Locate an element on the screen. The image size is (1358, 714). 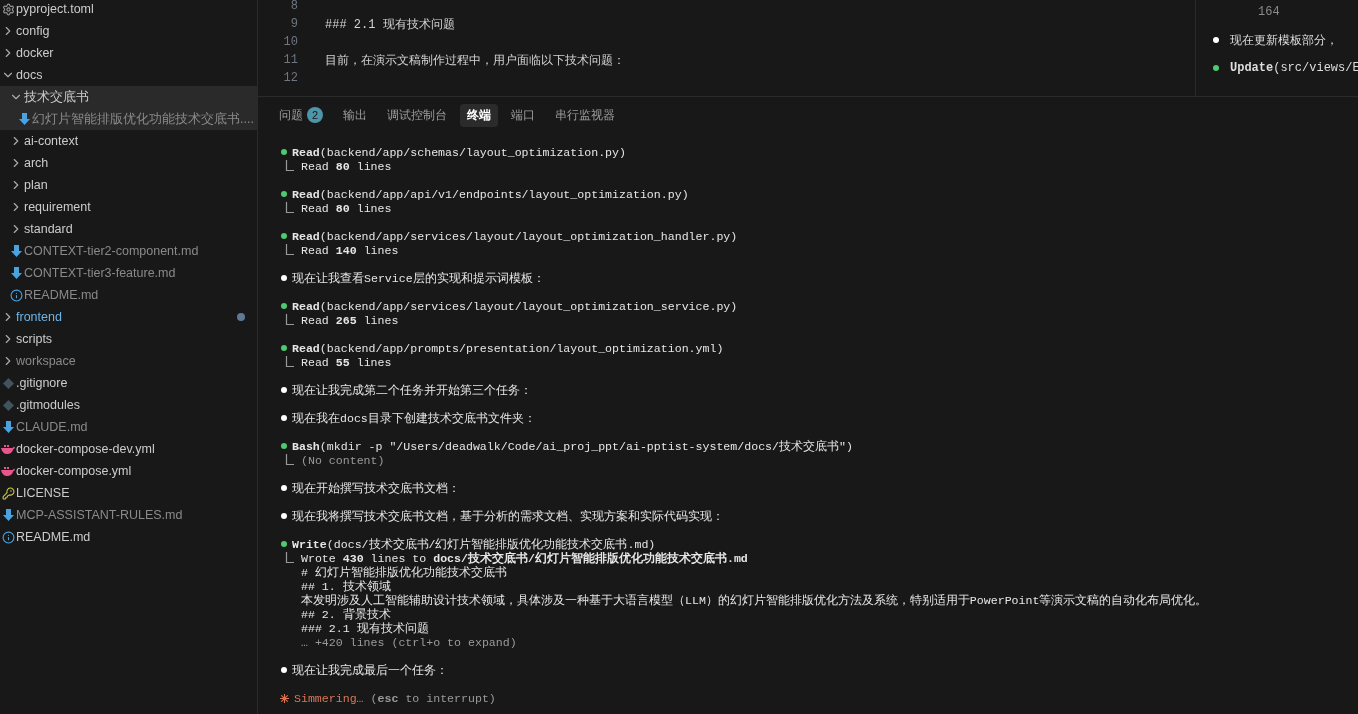
modified-dot is located at coordinates (241, 317).